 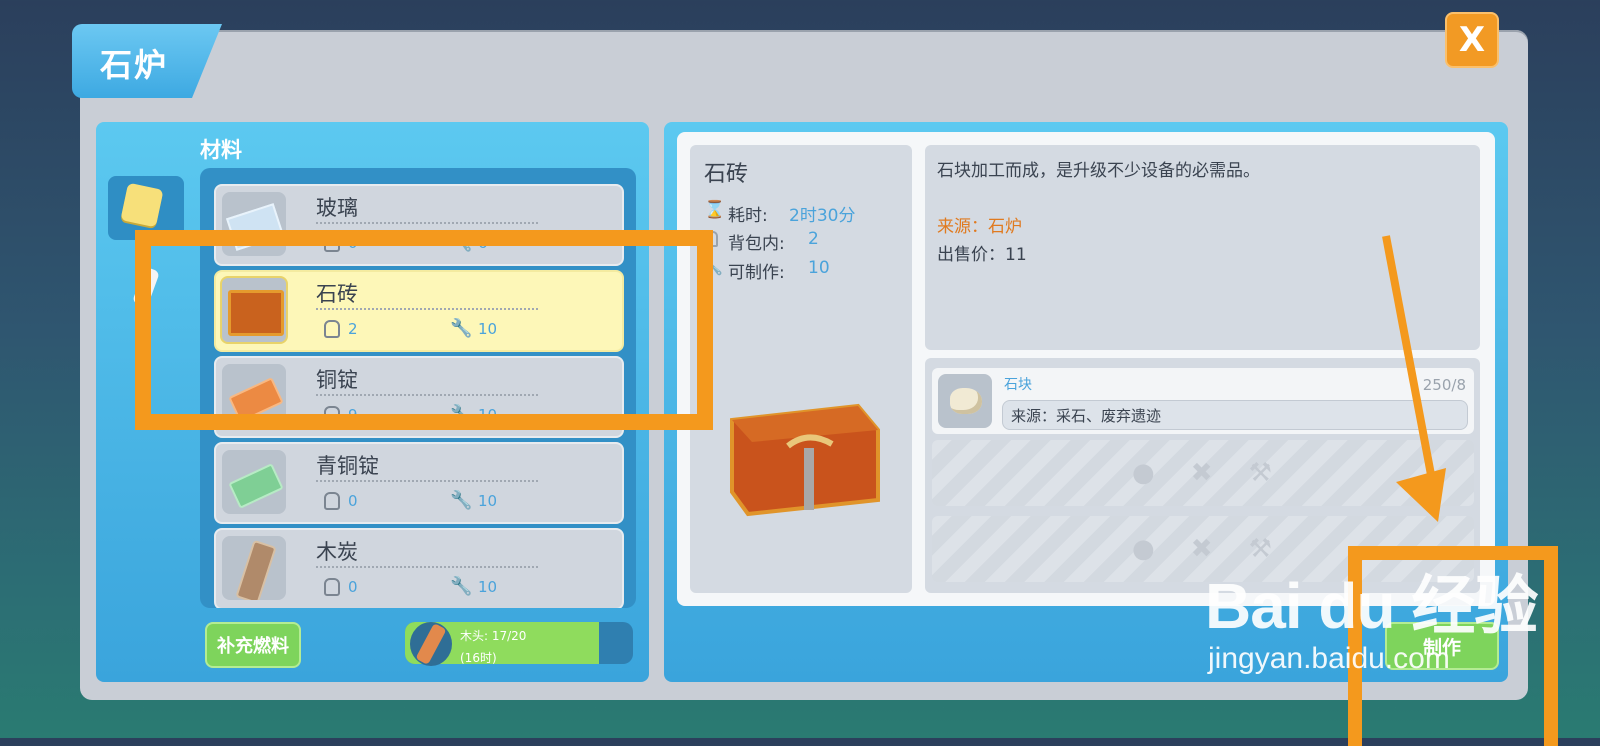 What do you see at coordinates (819, 268) in the screenshot?
I see `craft-value: 10` at bounding box center [819, 268].